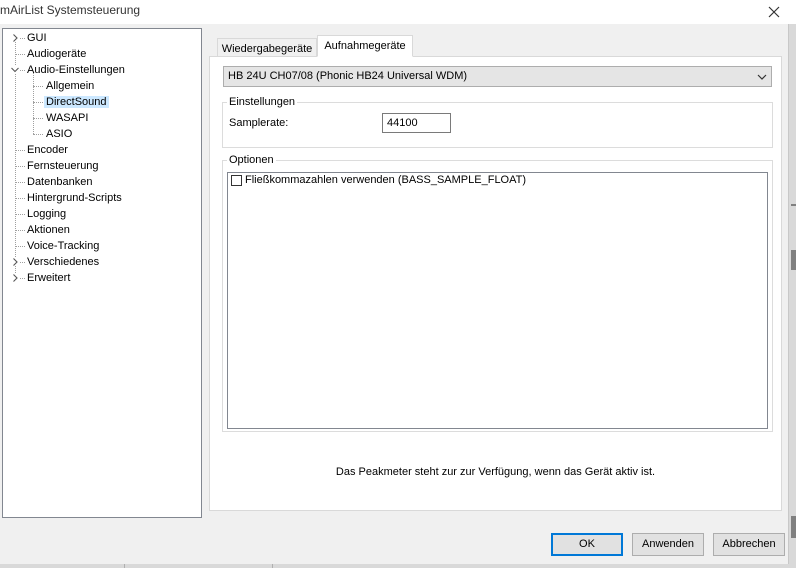  I want to click on tree-item-label: Encoder, so click(47, 150).